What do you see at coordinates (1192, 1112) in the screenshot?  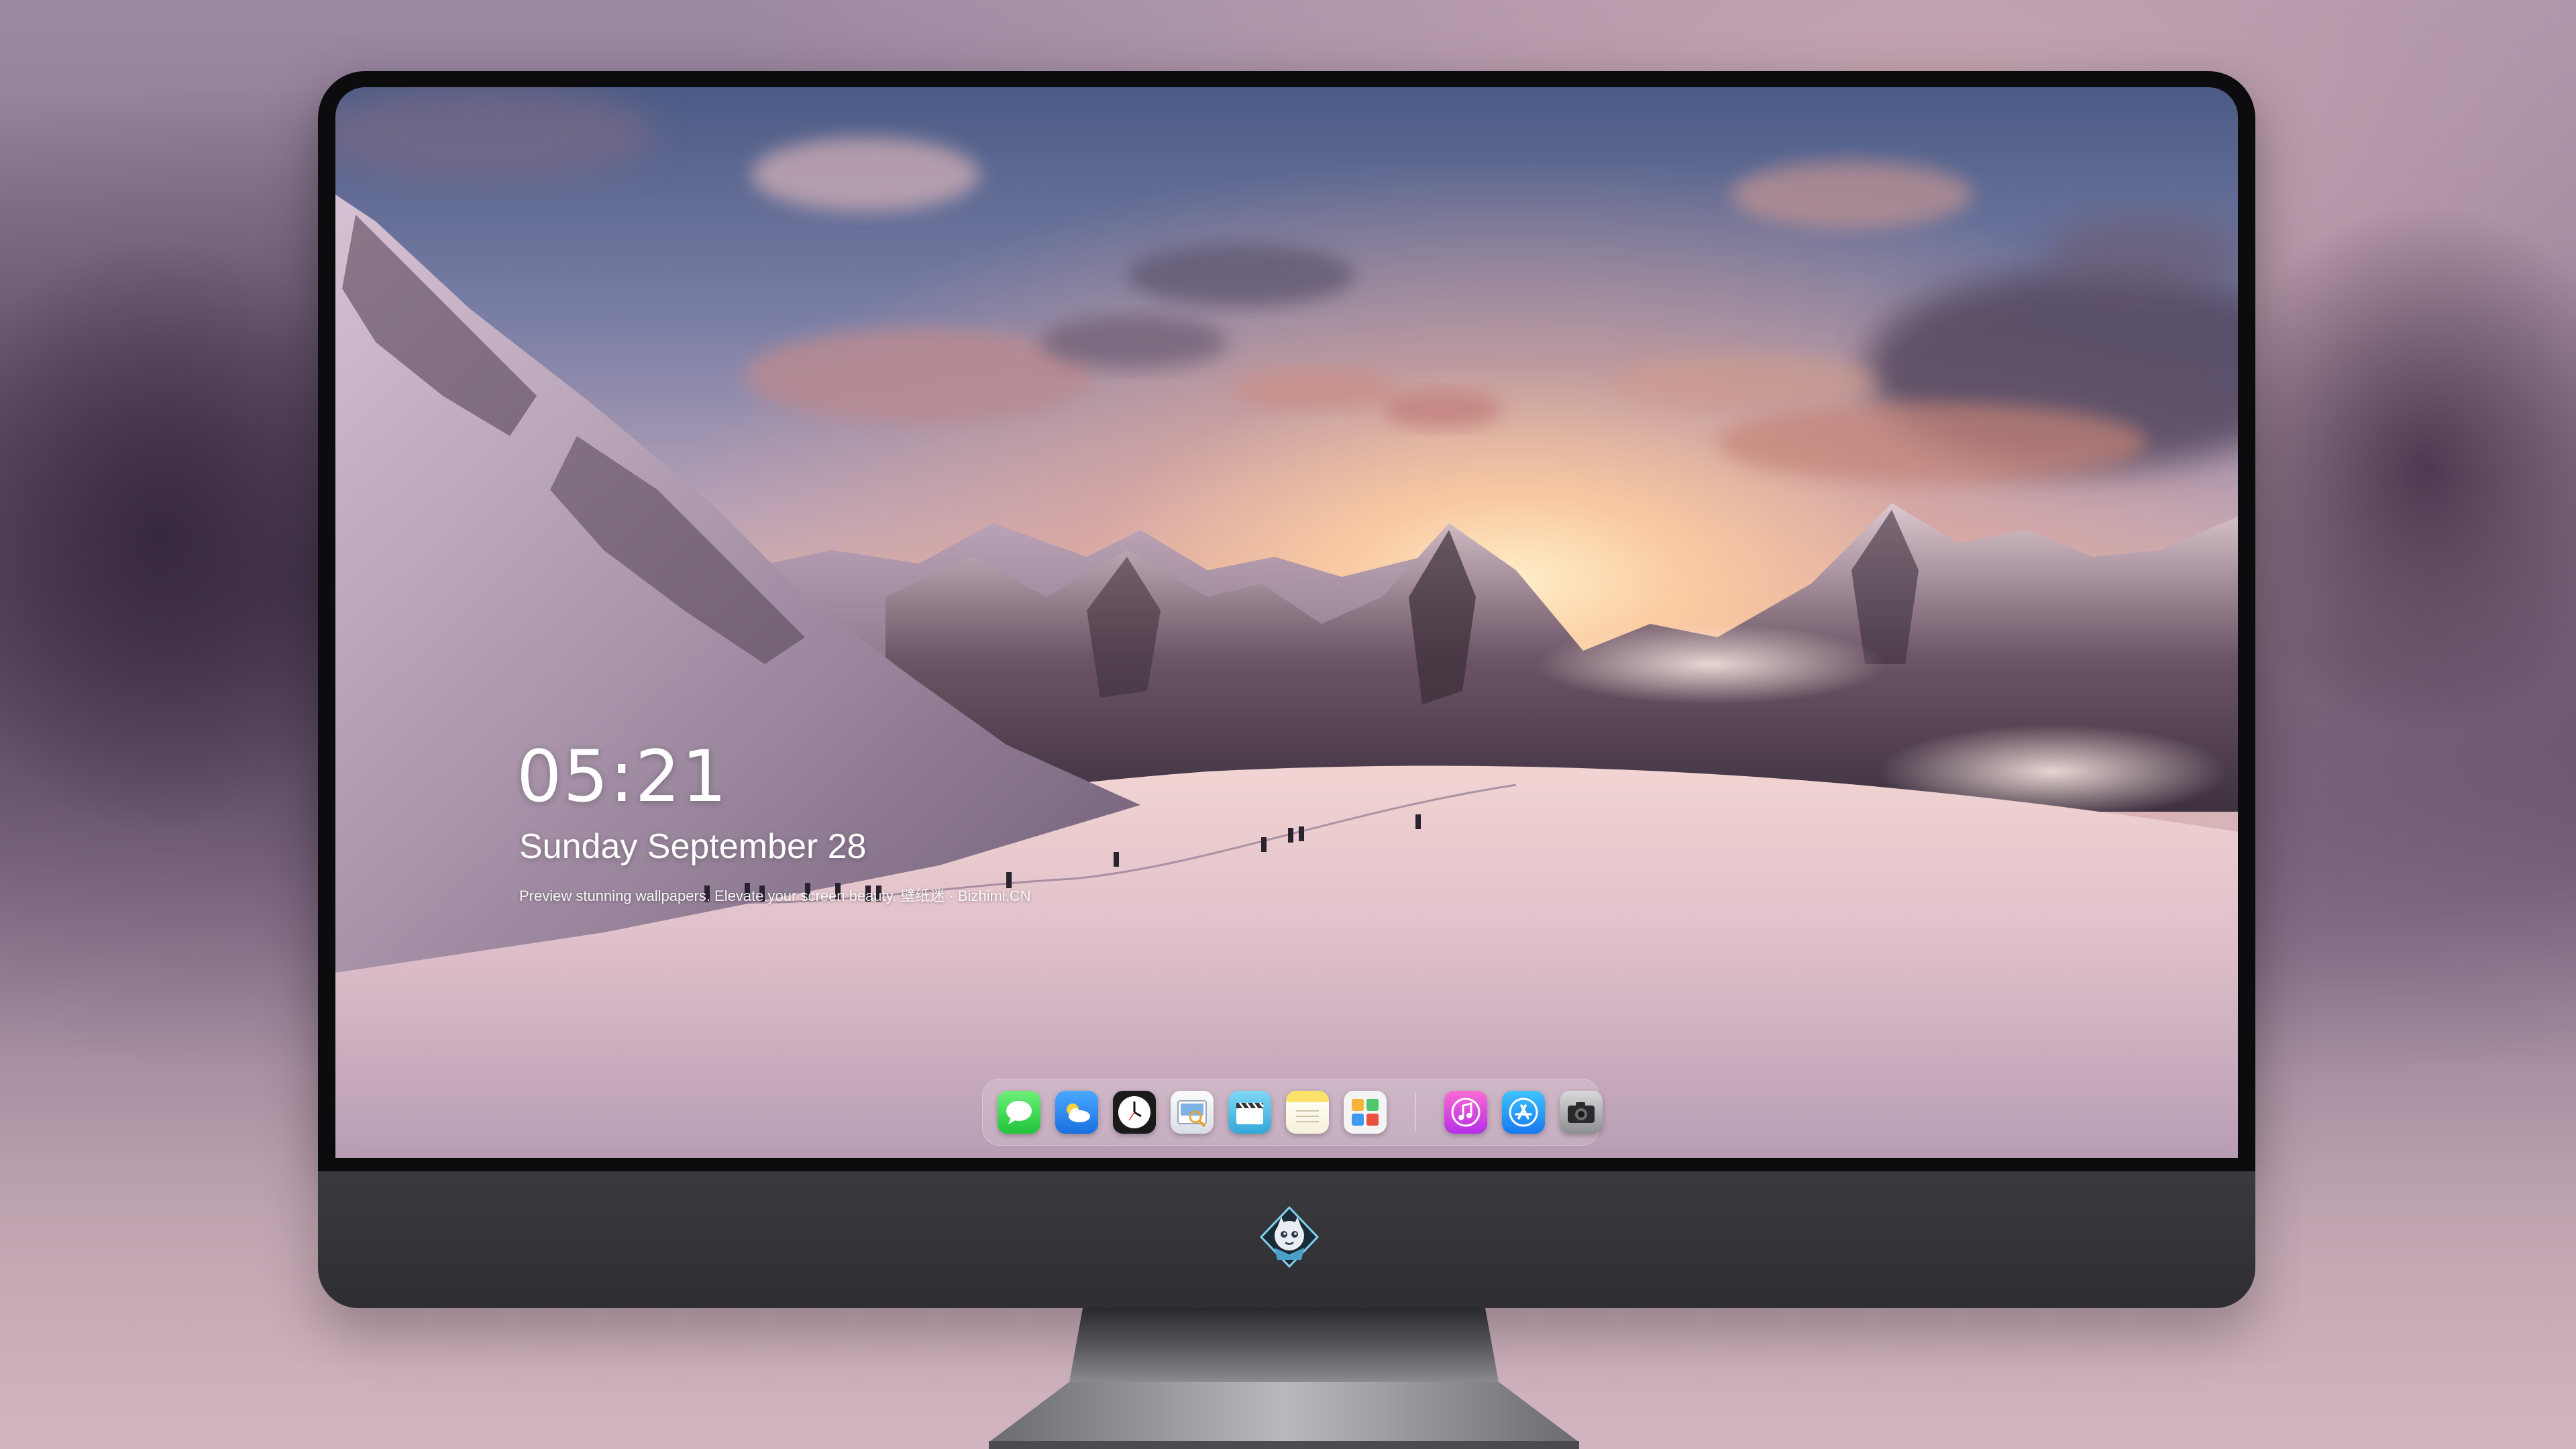 I see `preview-icon` at bounding box center [1192, 1112].